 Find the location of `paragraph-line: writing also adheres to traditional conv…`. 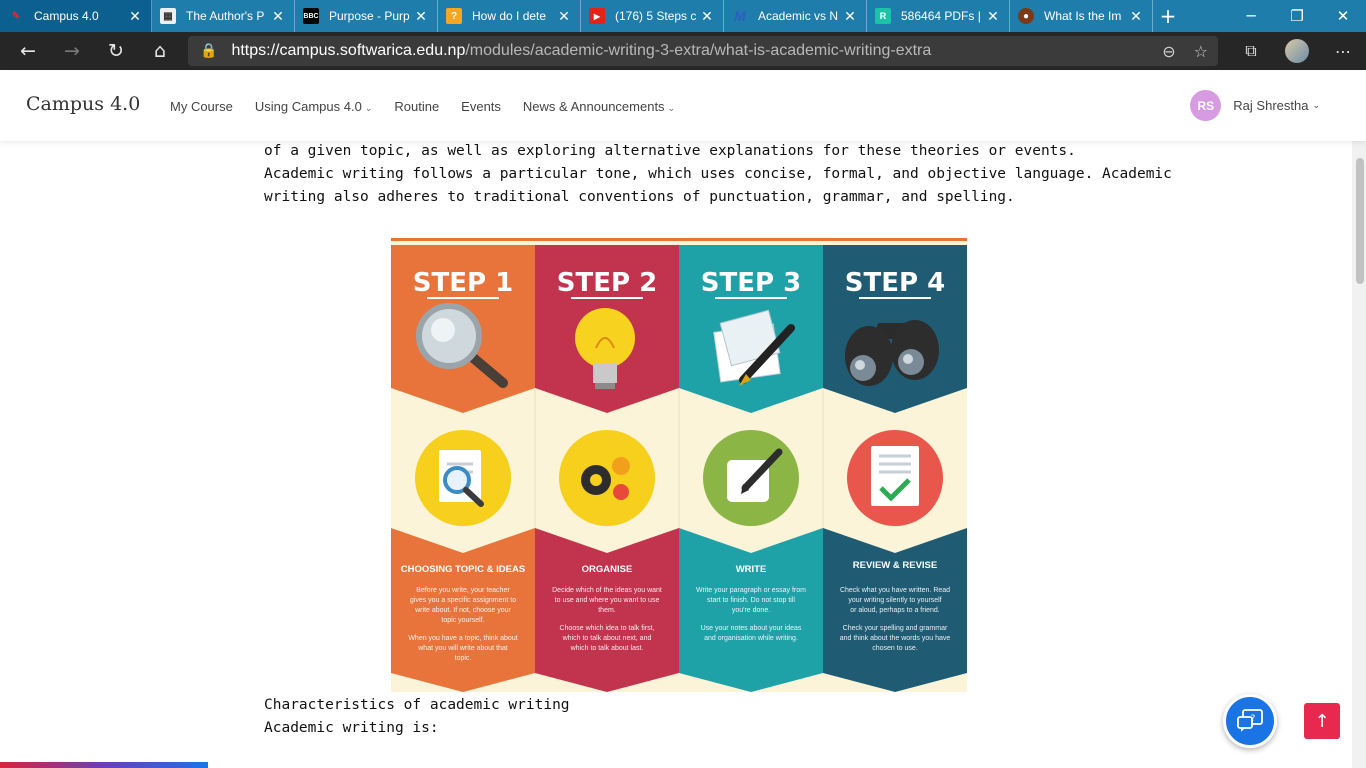

paragraph-line: writing also adheres to traditional conv… is located at coordinates (639, 197).